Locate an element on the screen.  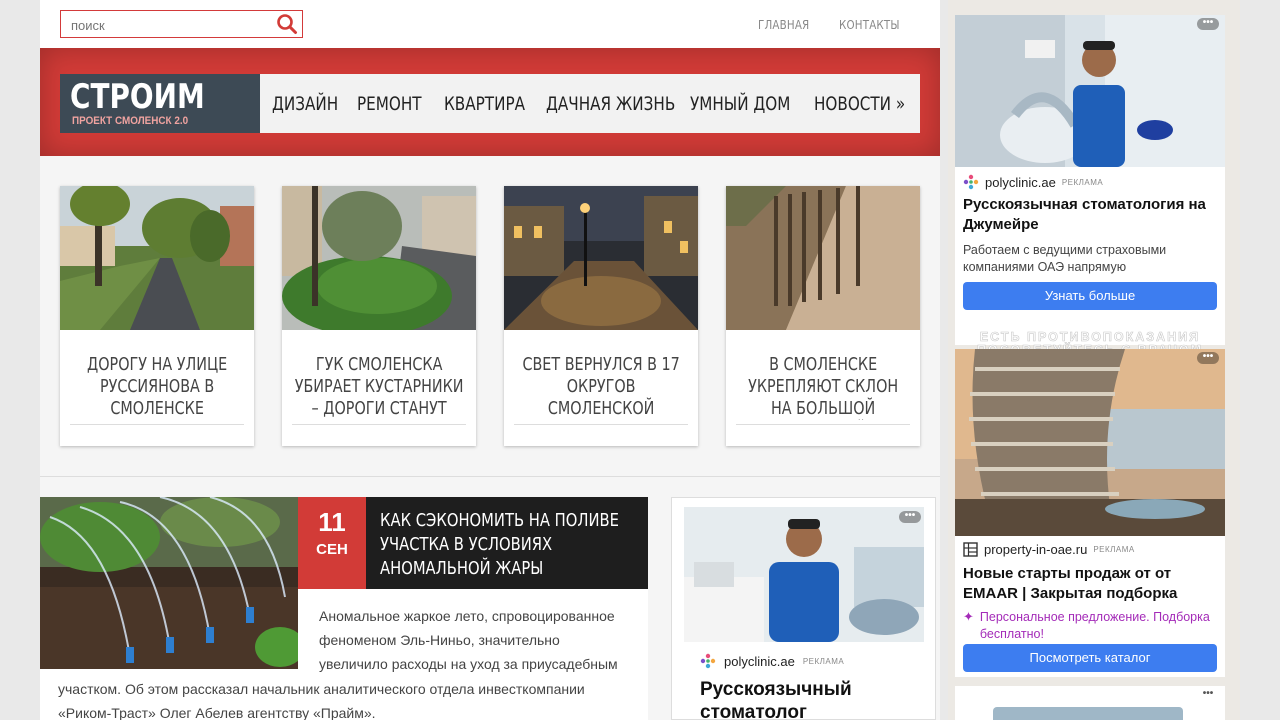
search-icon is located at coordinates (287, 24).